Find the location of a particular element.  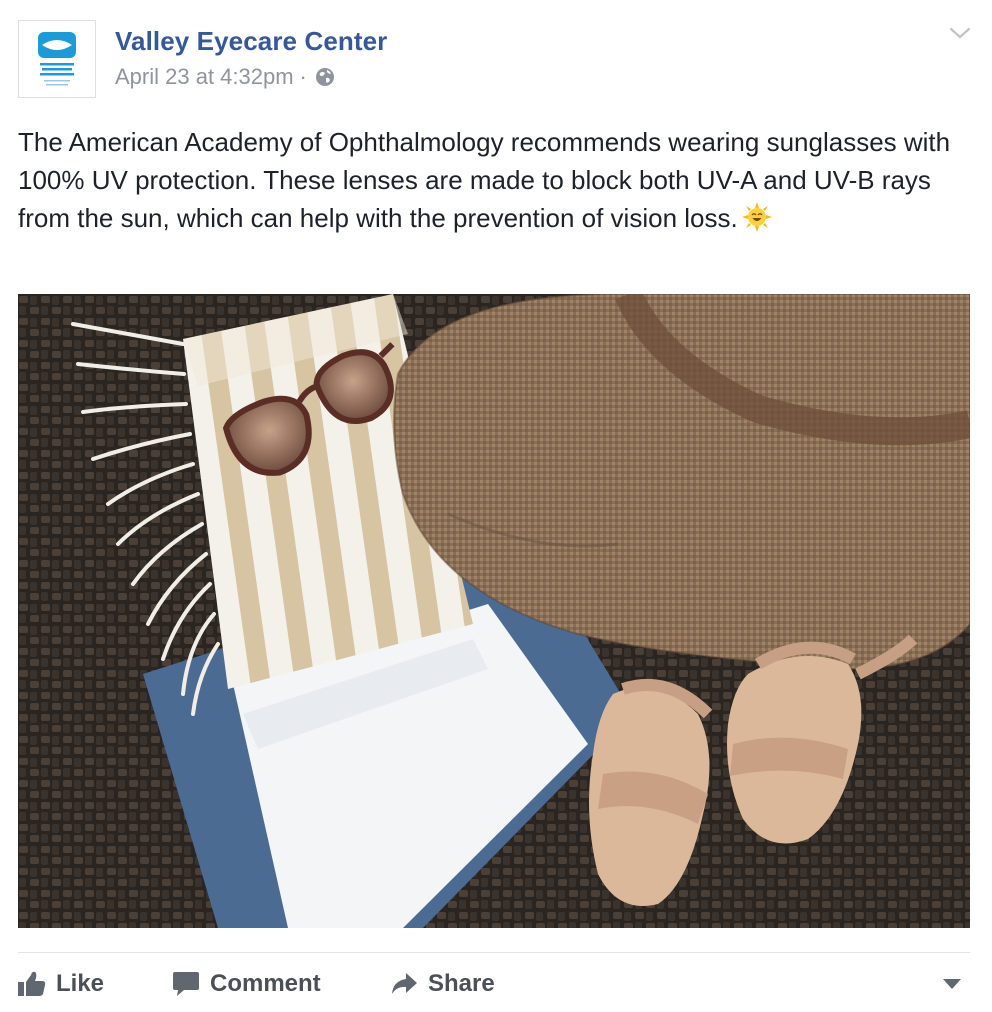

share-label: Share is located at coordinates (461, 983).